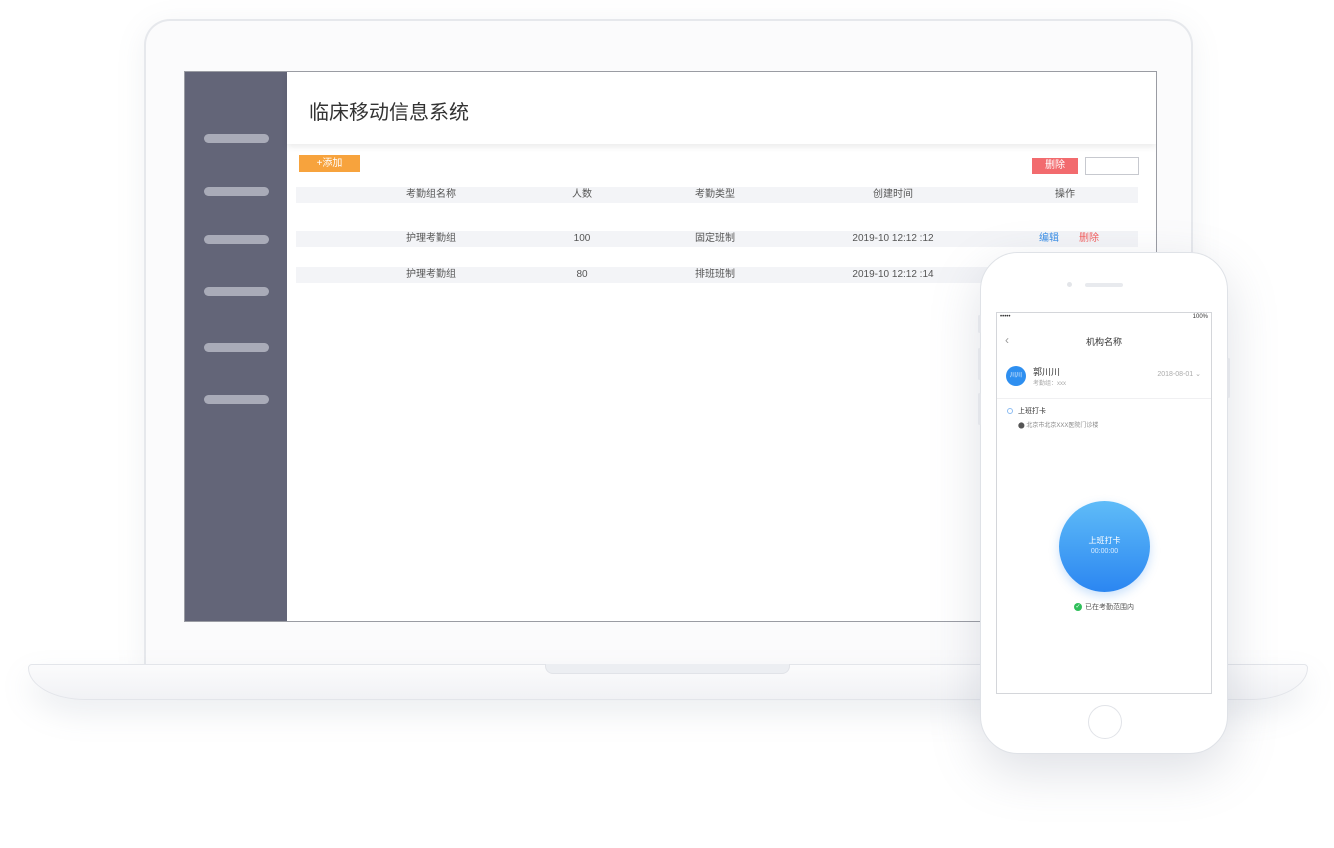 The width and height of the screenshot is (1334, 848). What do you see at coordinates (389, 112) in the screenshot?
I see `page-title: 临床移动信息系统` at bounding box center [389, 112].